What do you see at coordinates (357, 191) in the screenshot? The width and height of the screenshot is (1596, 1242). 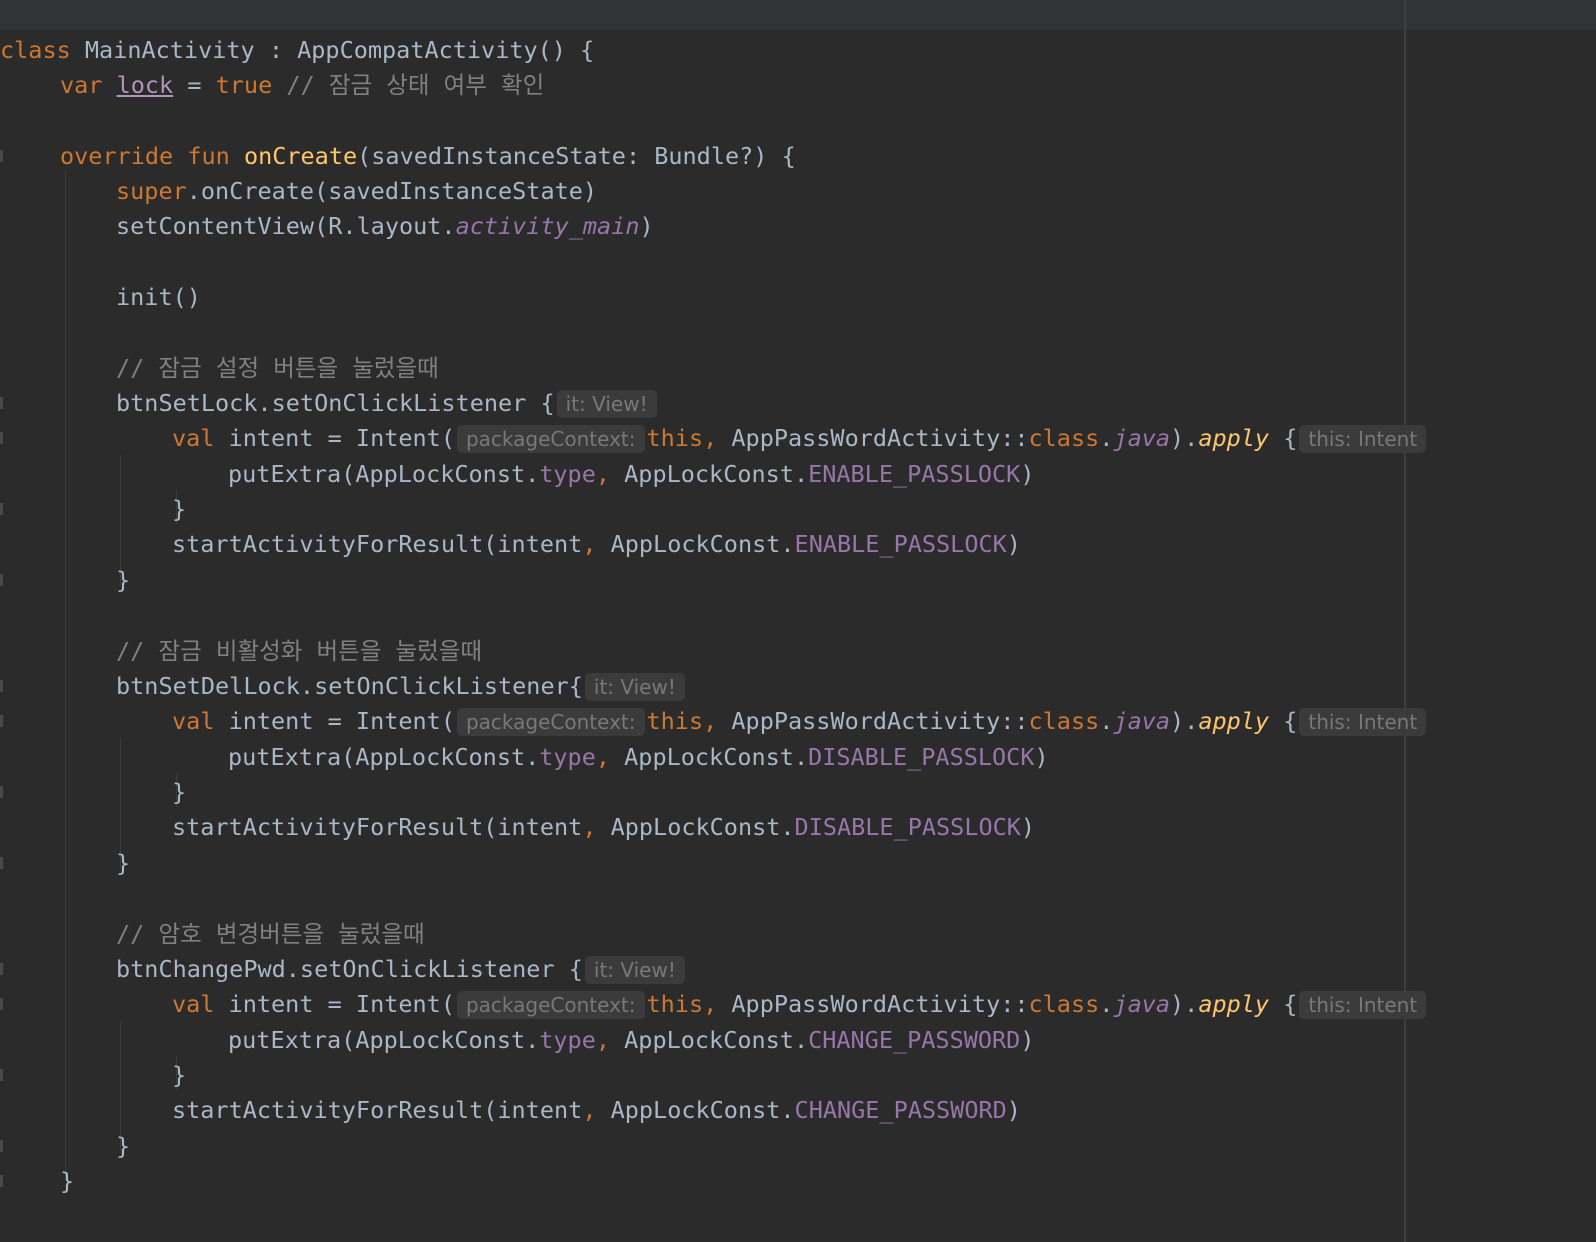 I see `code-line-super: super.onCreate(savedInstanceState)` at bounding box center [357, 191].